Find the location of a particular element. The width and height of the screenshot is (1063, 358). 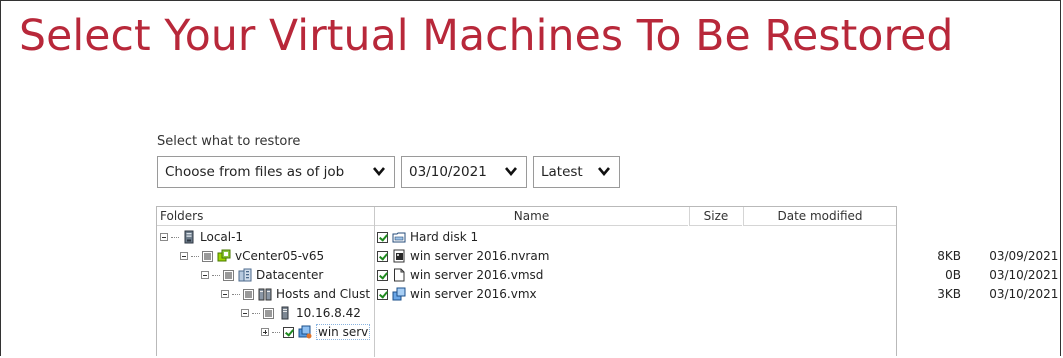

restore-mode-dropdown: Choose from files as of job is located at coordinates (276, 172).